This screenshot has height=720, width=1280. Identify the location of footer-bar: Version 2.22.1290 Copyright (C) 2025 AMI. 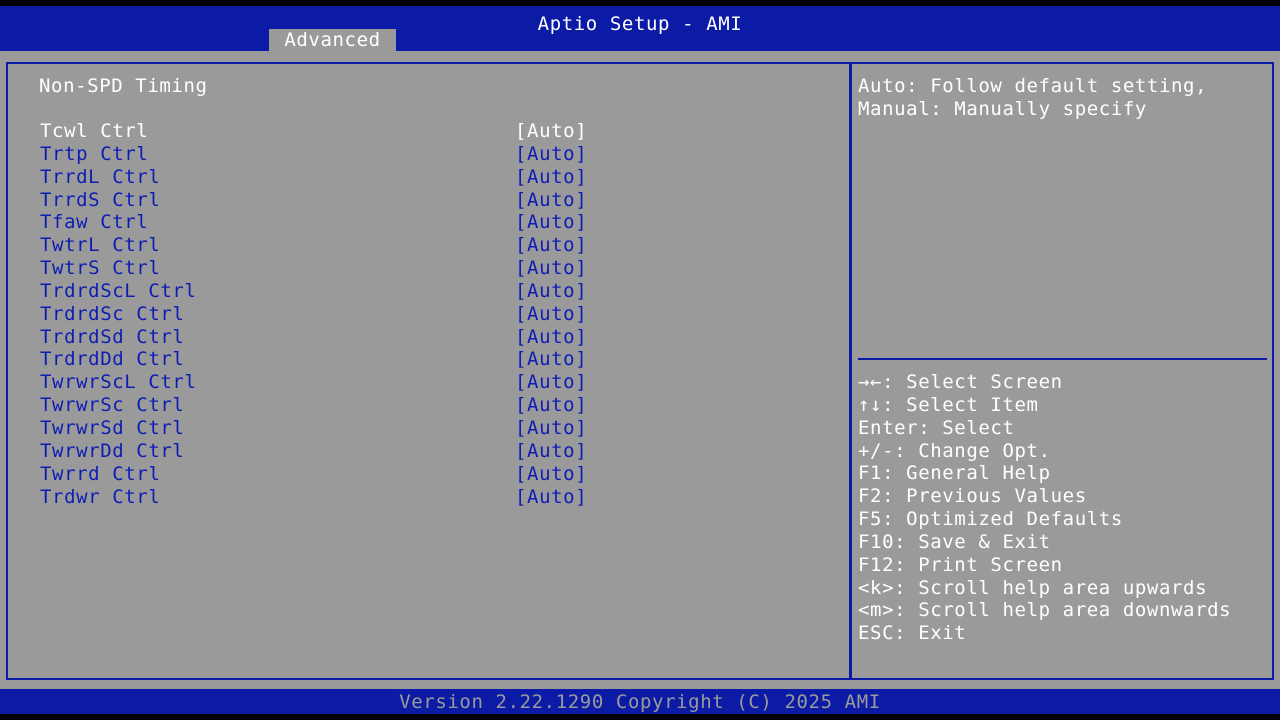
(640, 701).